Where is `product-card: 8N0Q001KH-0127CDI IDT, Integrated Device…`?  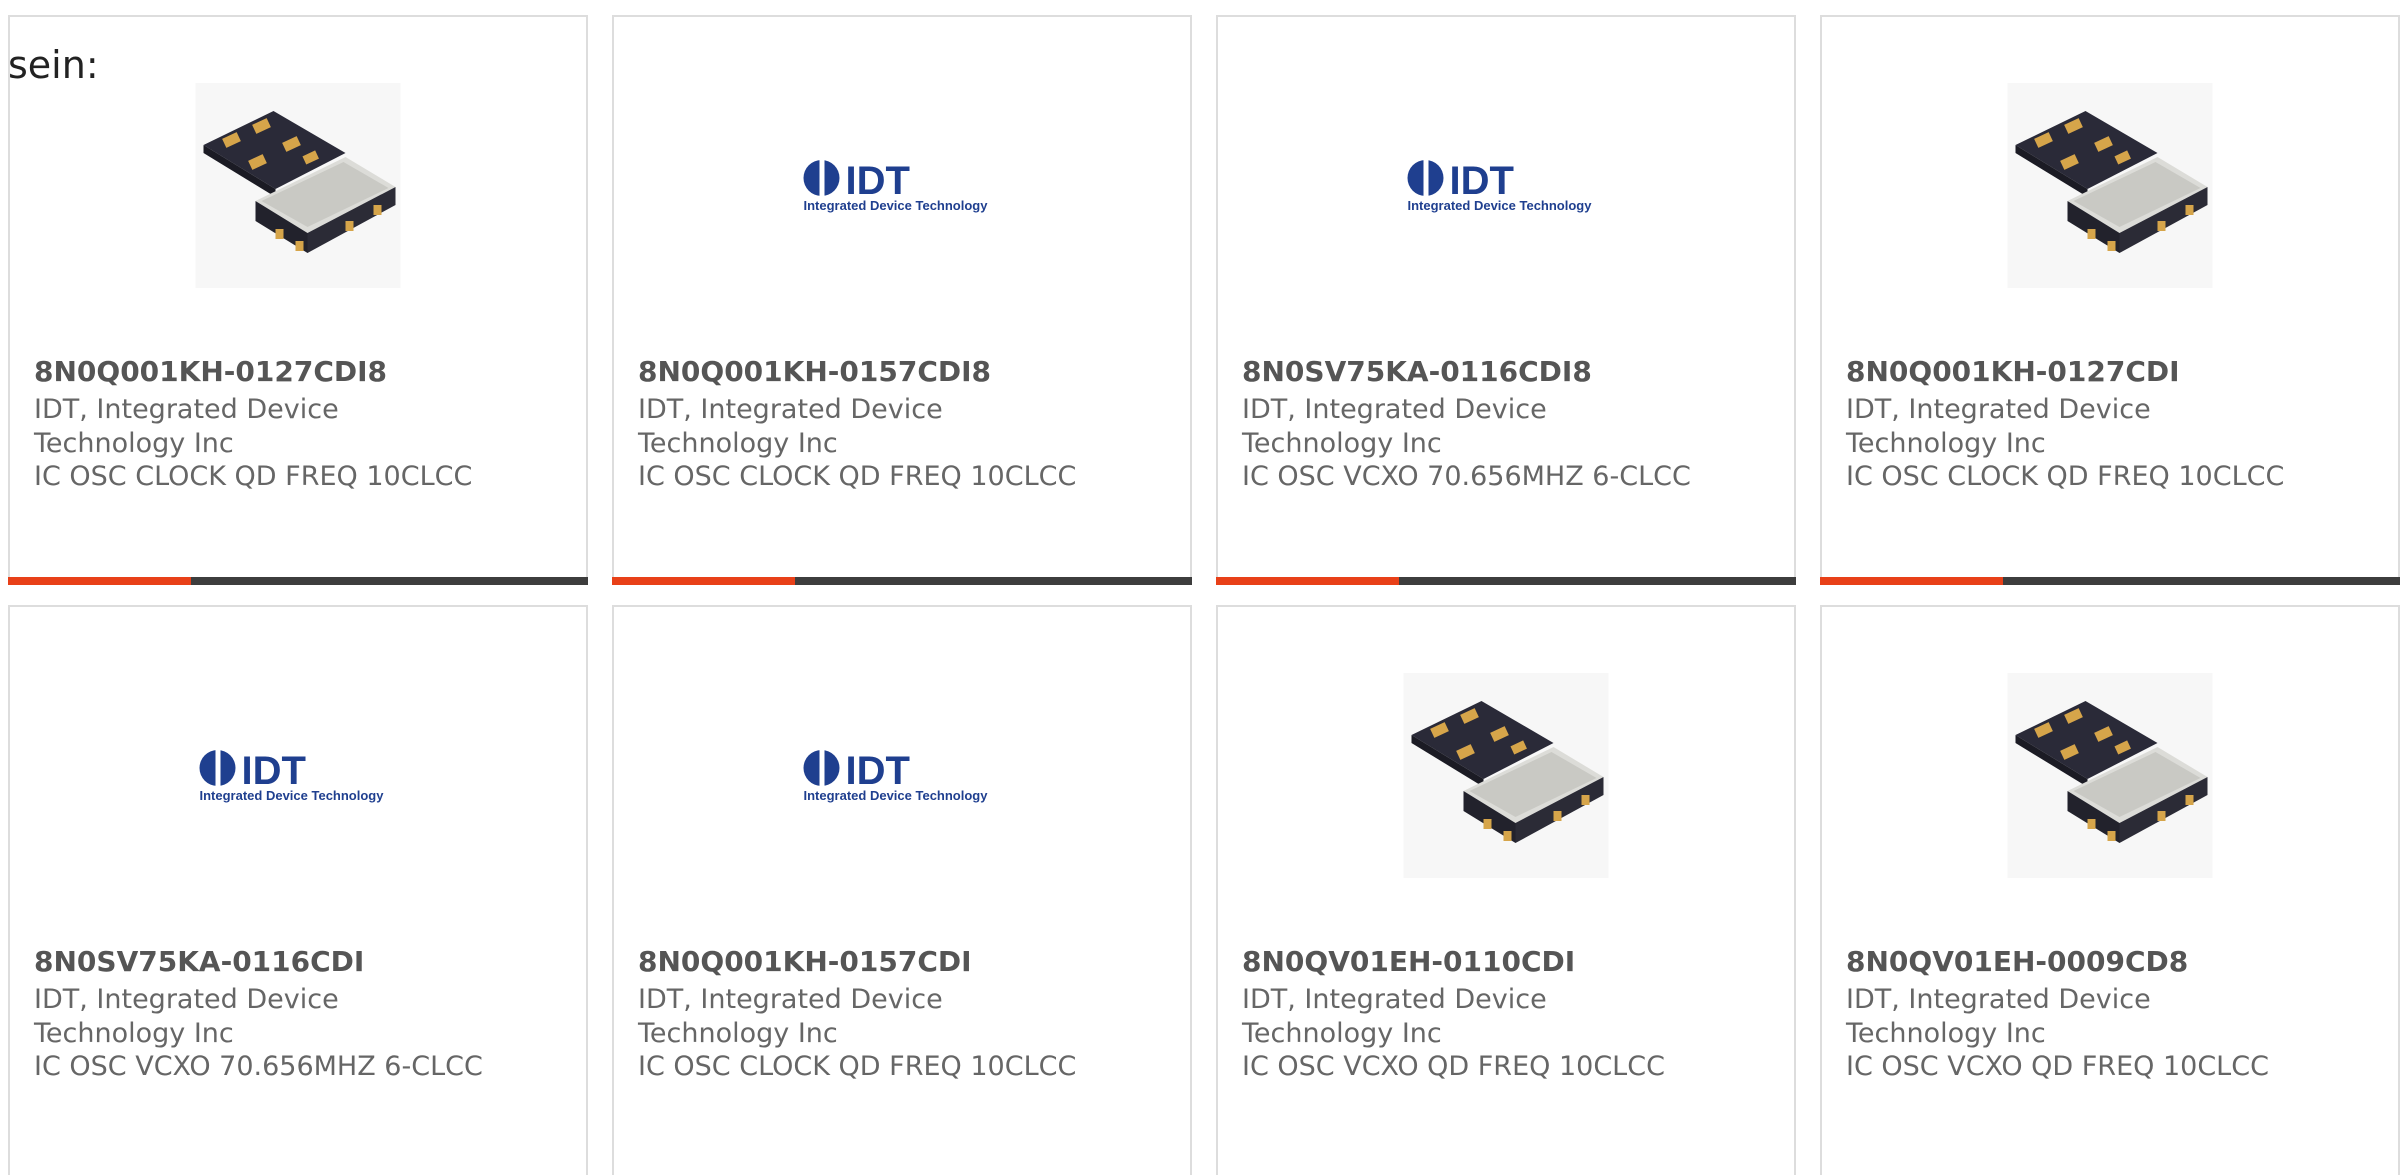 product-card: 8N0Q001KH-0127CDI IDT, Integrated Device… is located at coordinates (2110, 300).